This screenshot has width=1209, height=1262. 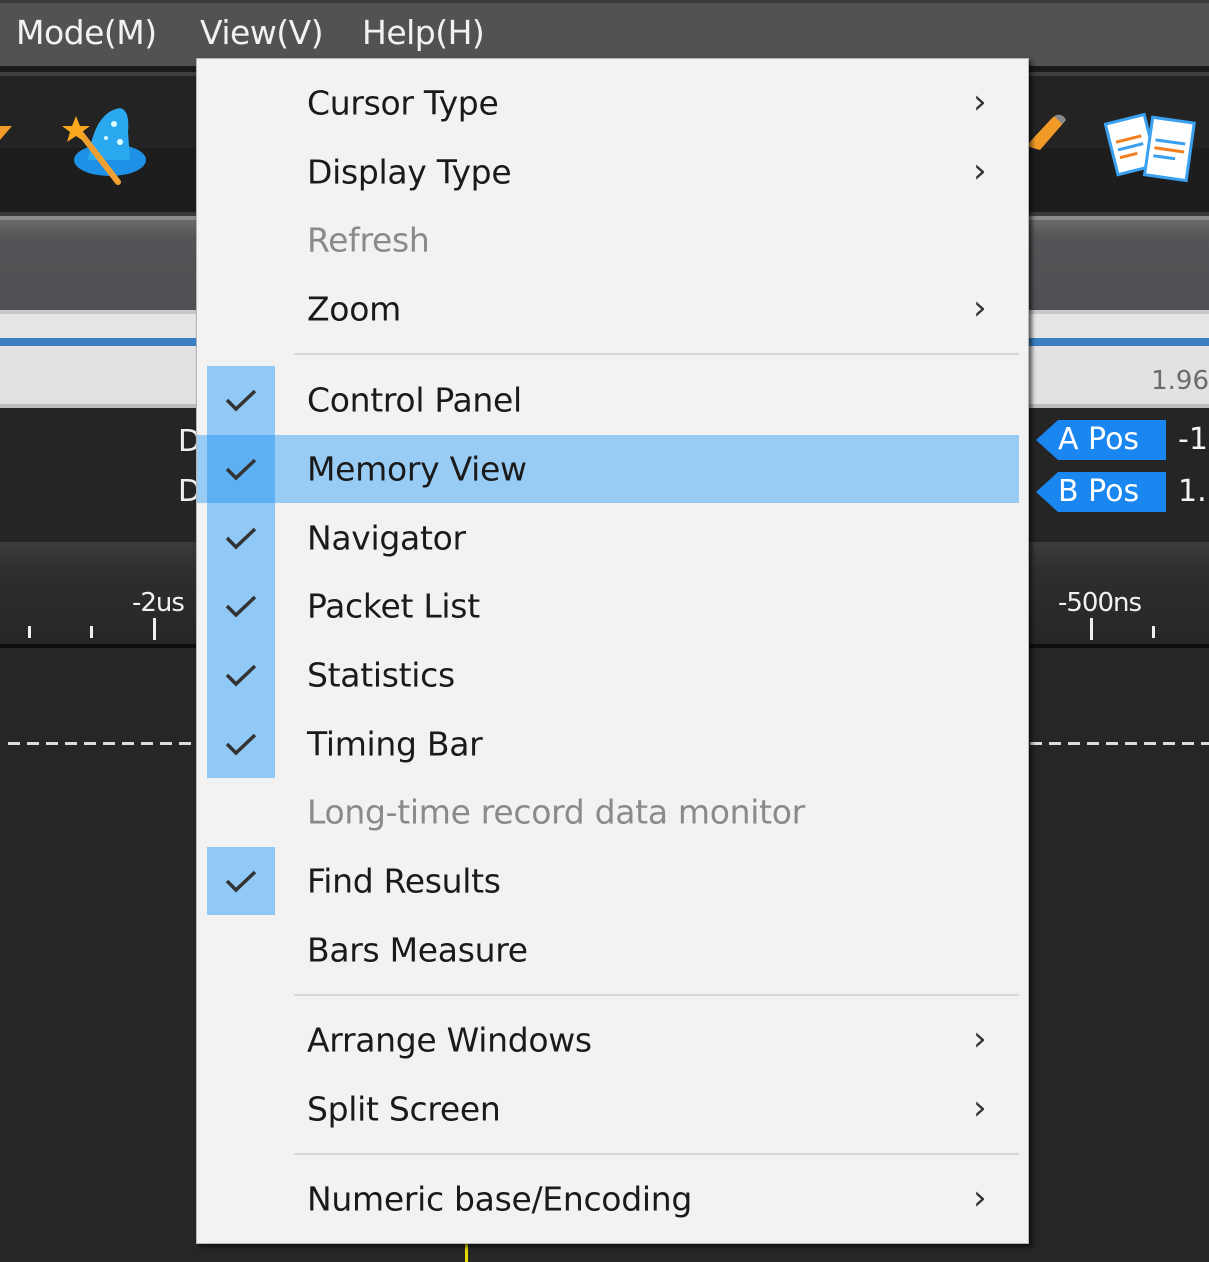 What do you see at coordinates (1180, 381) in the screenshot?
I see `ruler-value: 1.96` at bounding box center [1180, 381].